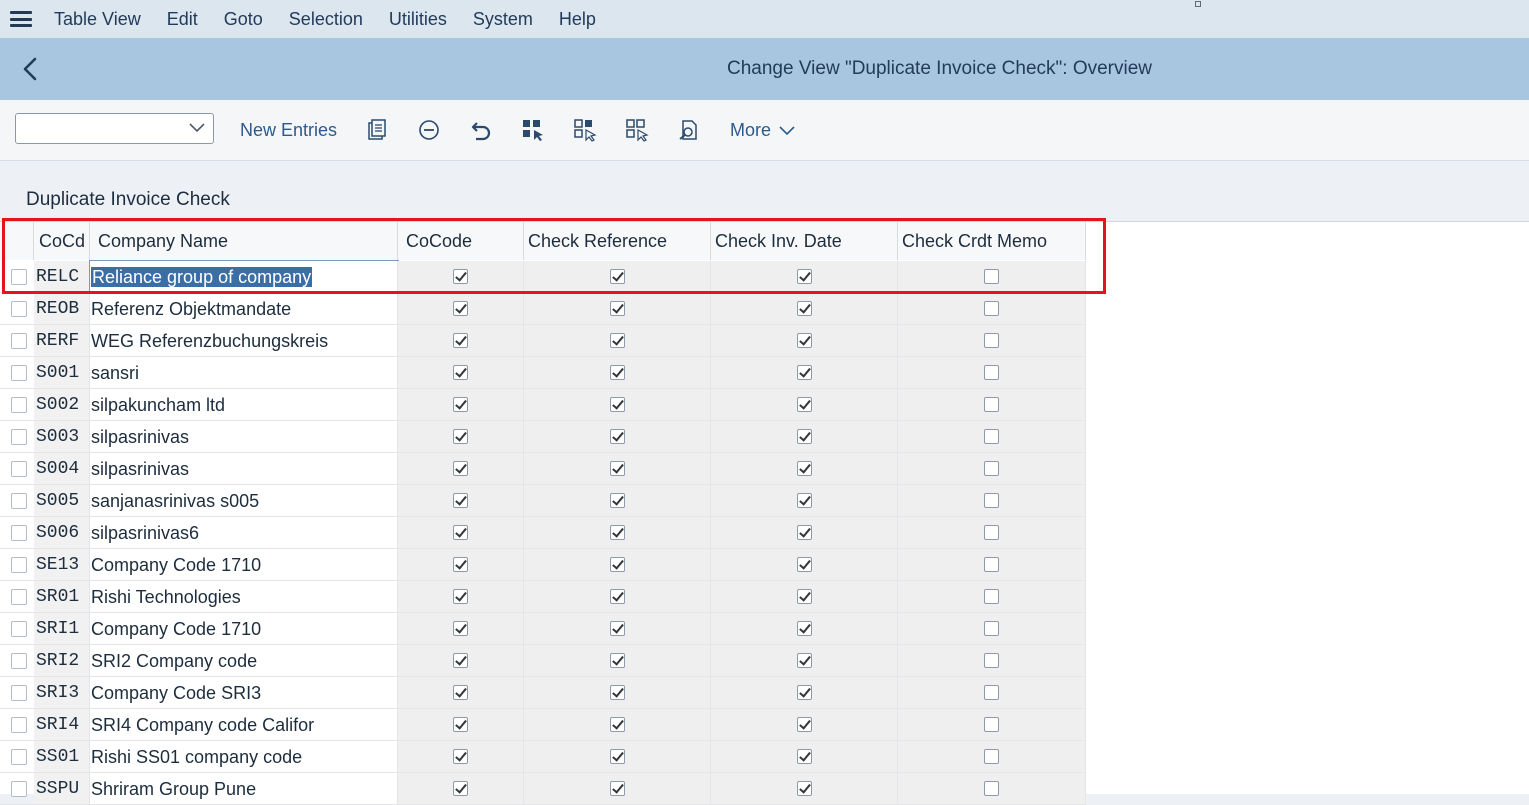 This screenshot has height=805, width=1529. Describe the element at coordinates (617, 241) in the screenshot. I see `column-header-check-reference: Check Reference` at that location.